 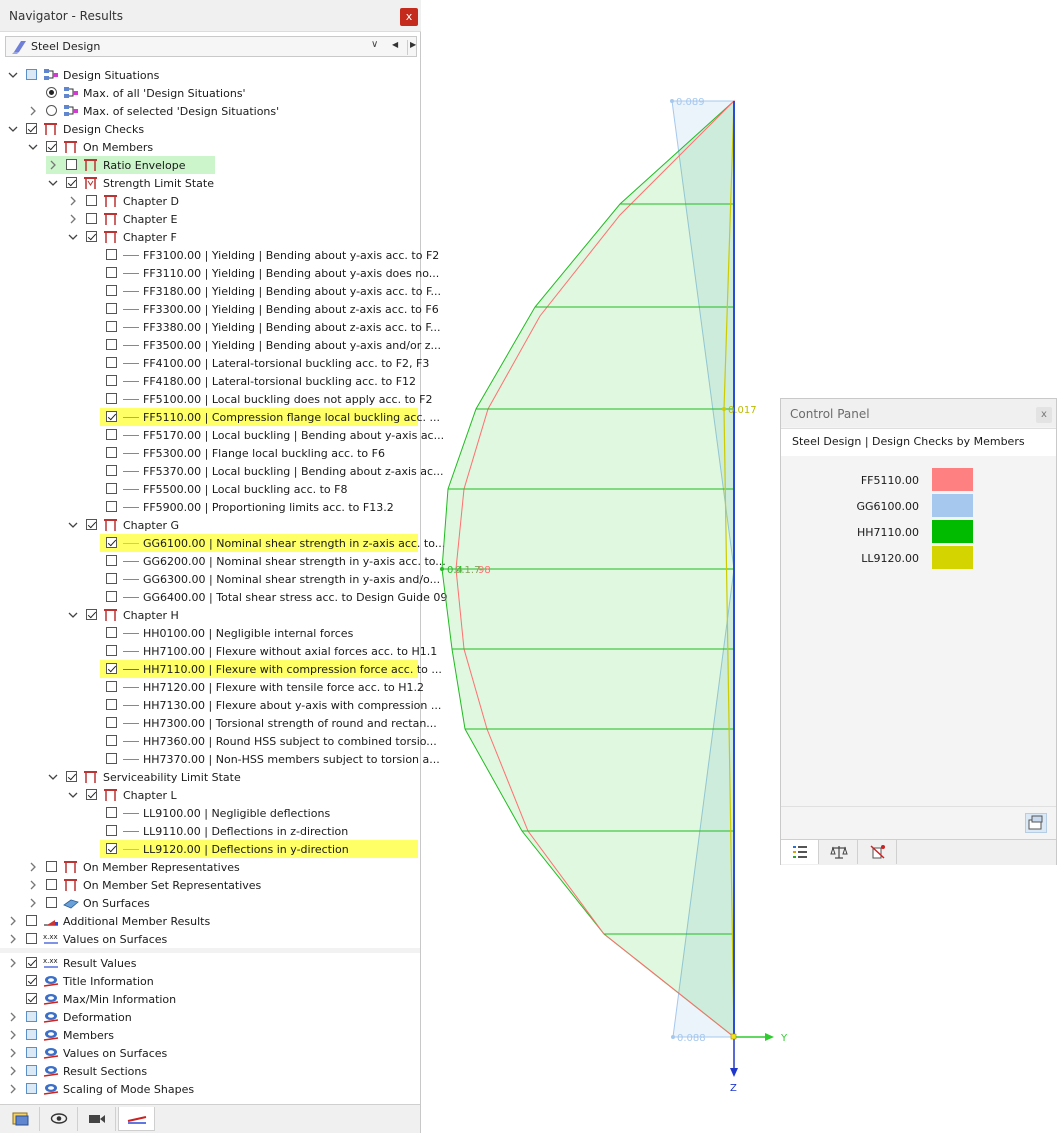 What do you see at coordinates (210, 165) in the screenshot?
I see `tree-row: Ratio Envelope` at bounding box center [210, 165].